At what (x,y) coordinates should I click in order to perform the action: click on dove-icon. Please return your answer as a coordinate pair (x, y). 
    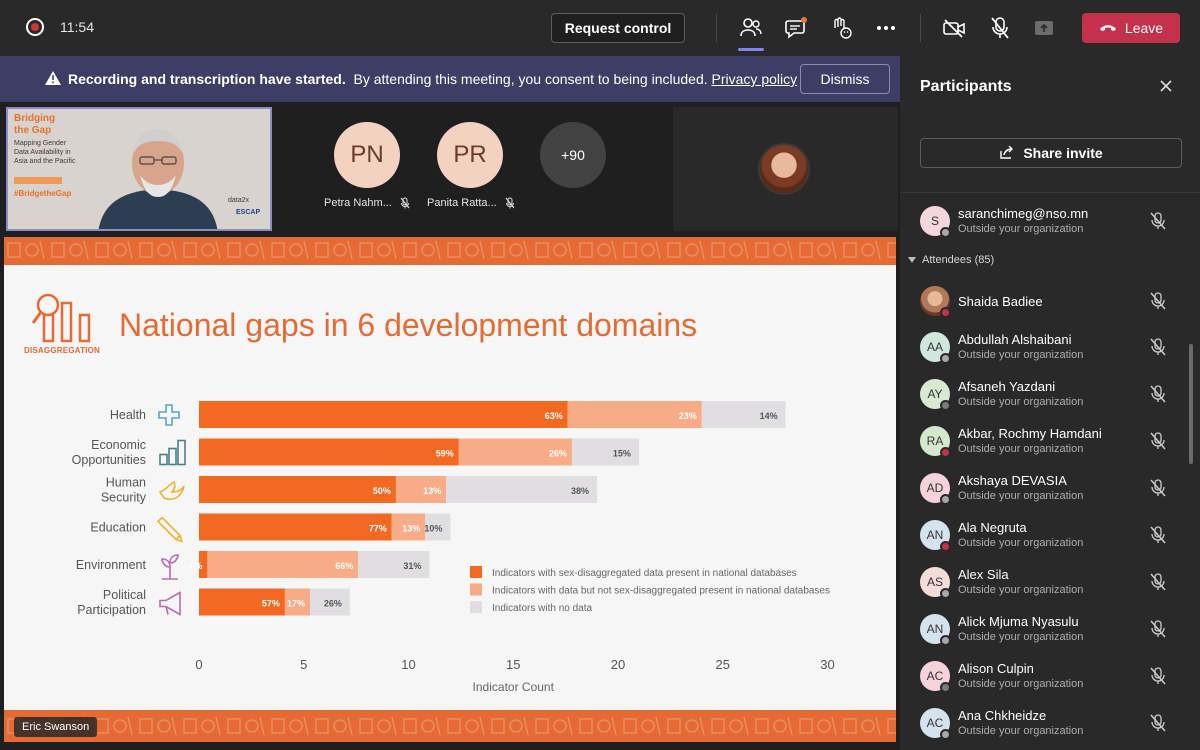
    Looking at the image, I should click on (171, 490).